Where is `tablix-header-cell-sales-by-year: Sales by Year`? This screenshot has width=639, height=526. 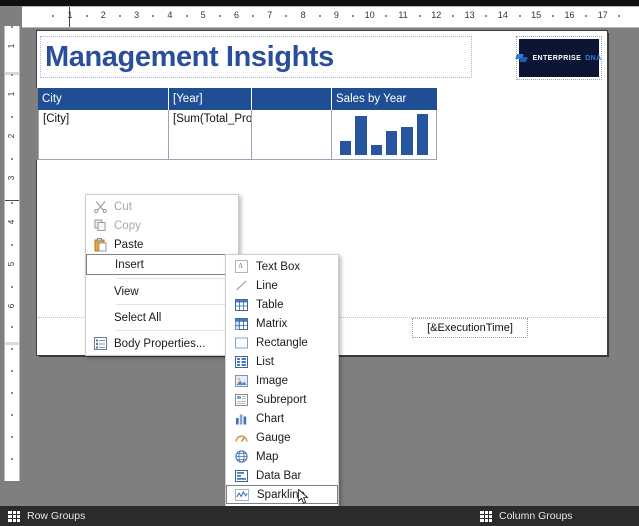 tablix-header-cell-sales-by-year: Sales by Year is located at coordinates (384, 99).